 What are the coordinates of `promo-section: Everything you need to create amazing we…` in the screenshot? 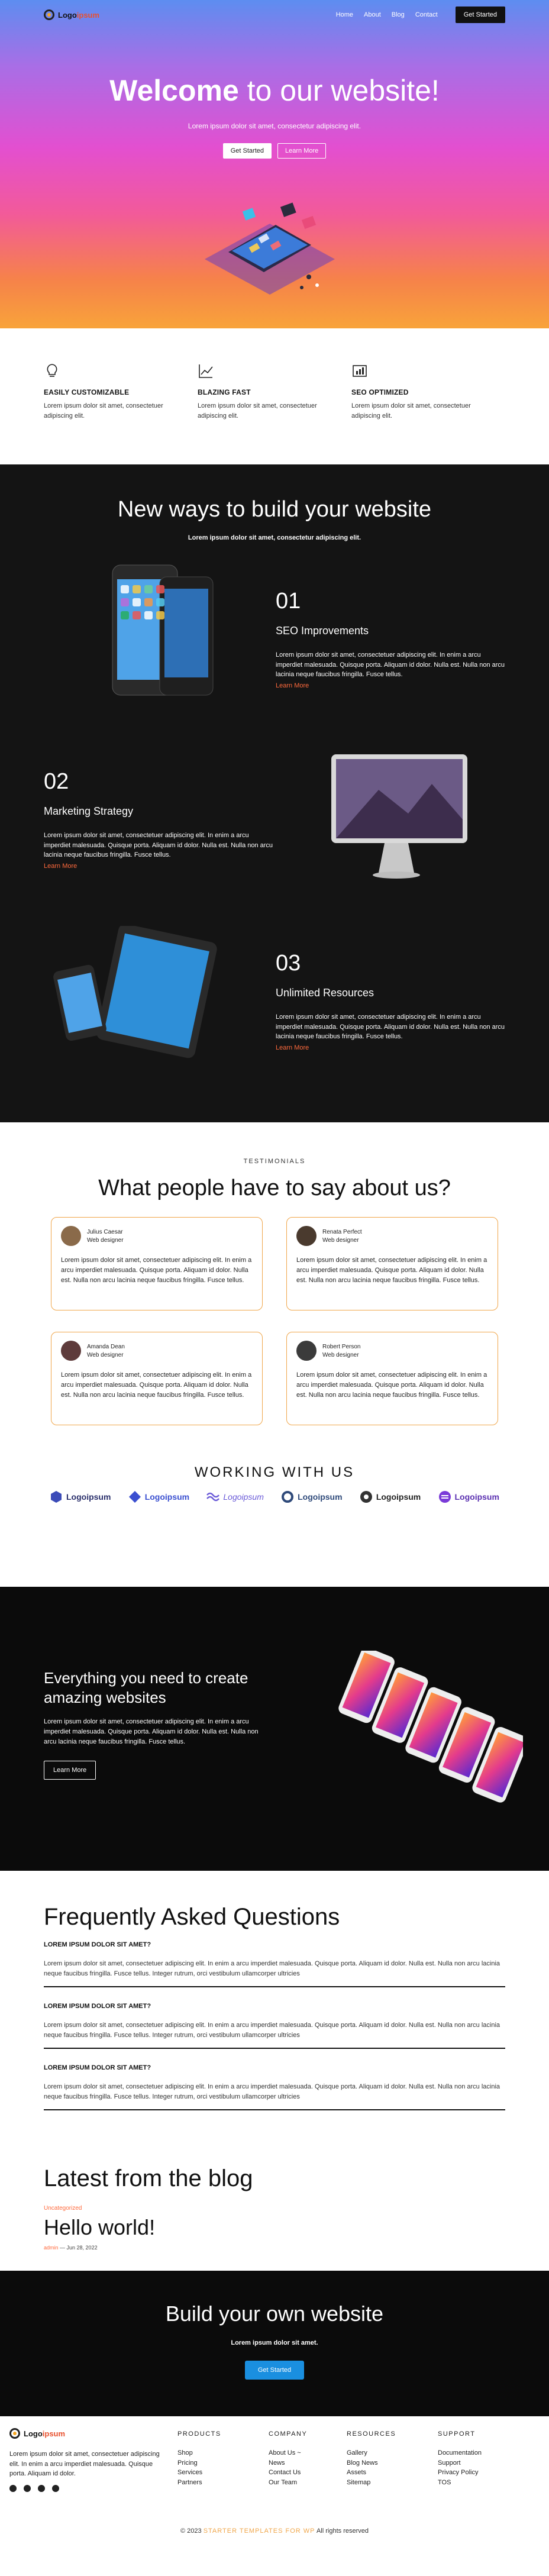 It's located at (274, 1729).